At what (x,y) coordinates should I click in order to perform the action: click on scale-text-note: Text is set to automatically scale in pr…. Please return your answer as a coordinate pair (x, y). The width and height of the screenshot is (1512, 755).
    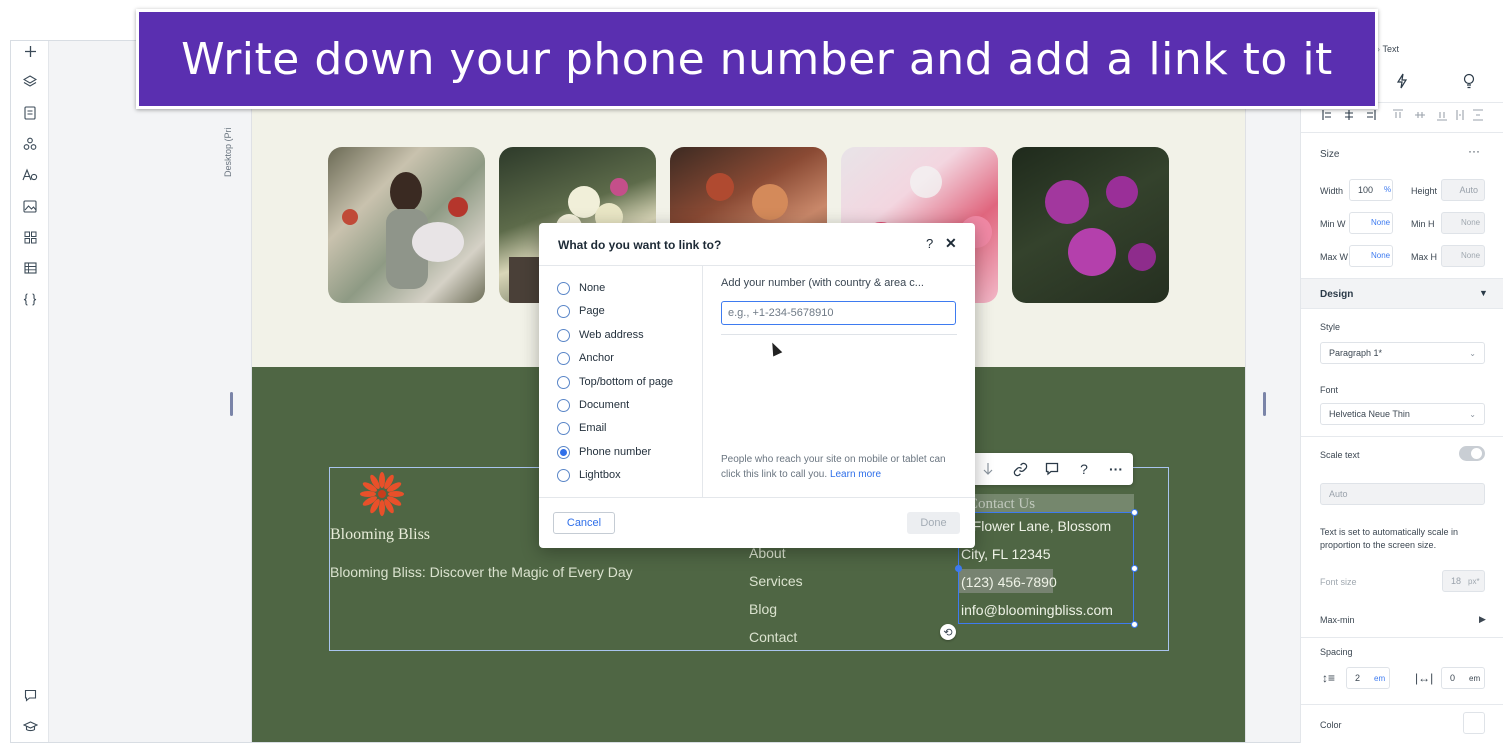
    Looking at the image, I should click on (1389, 538).